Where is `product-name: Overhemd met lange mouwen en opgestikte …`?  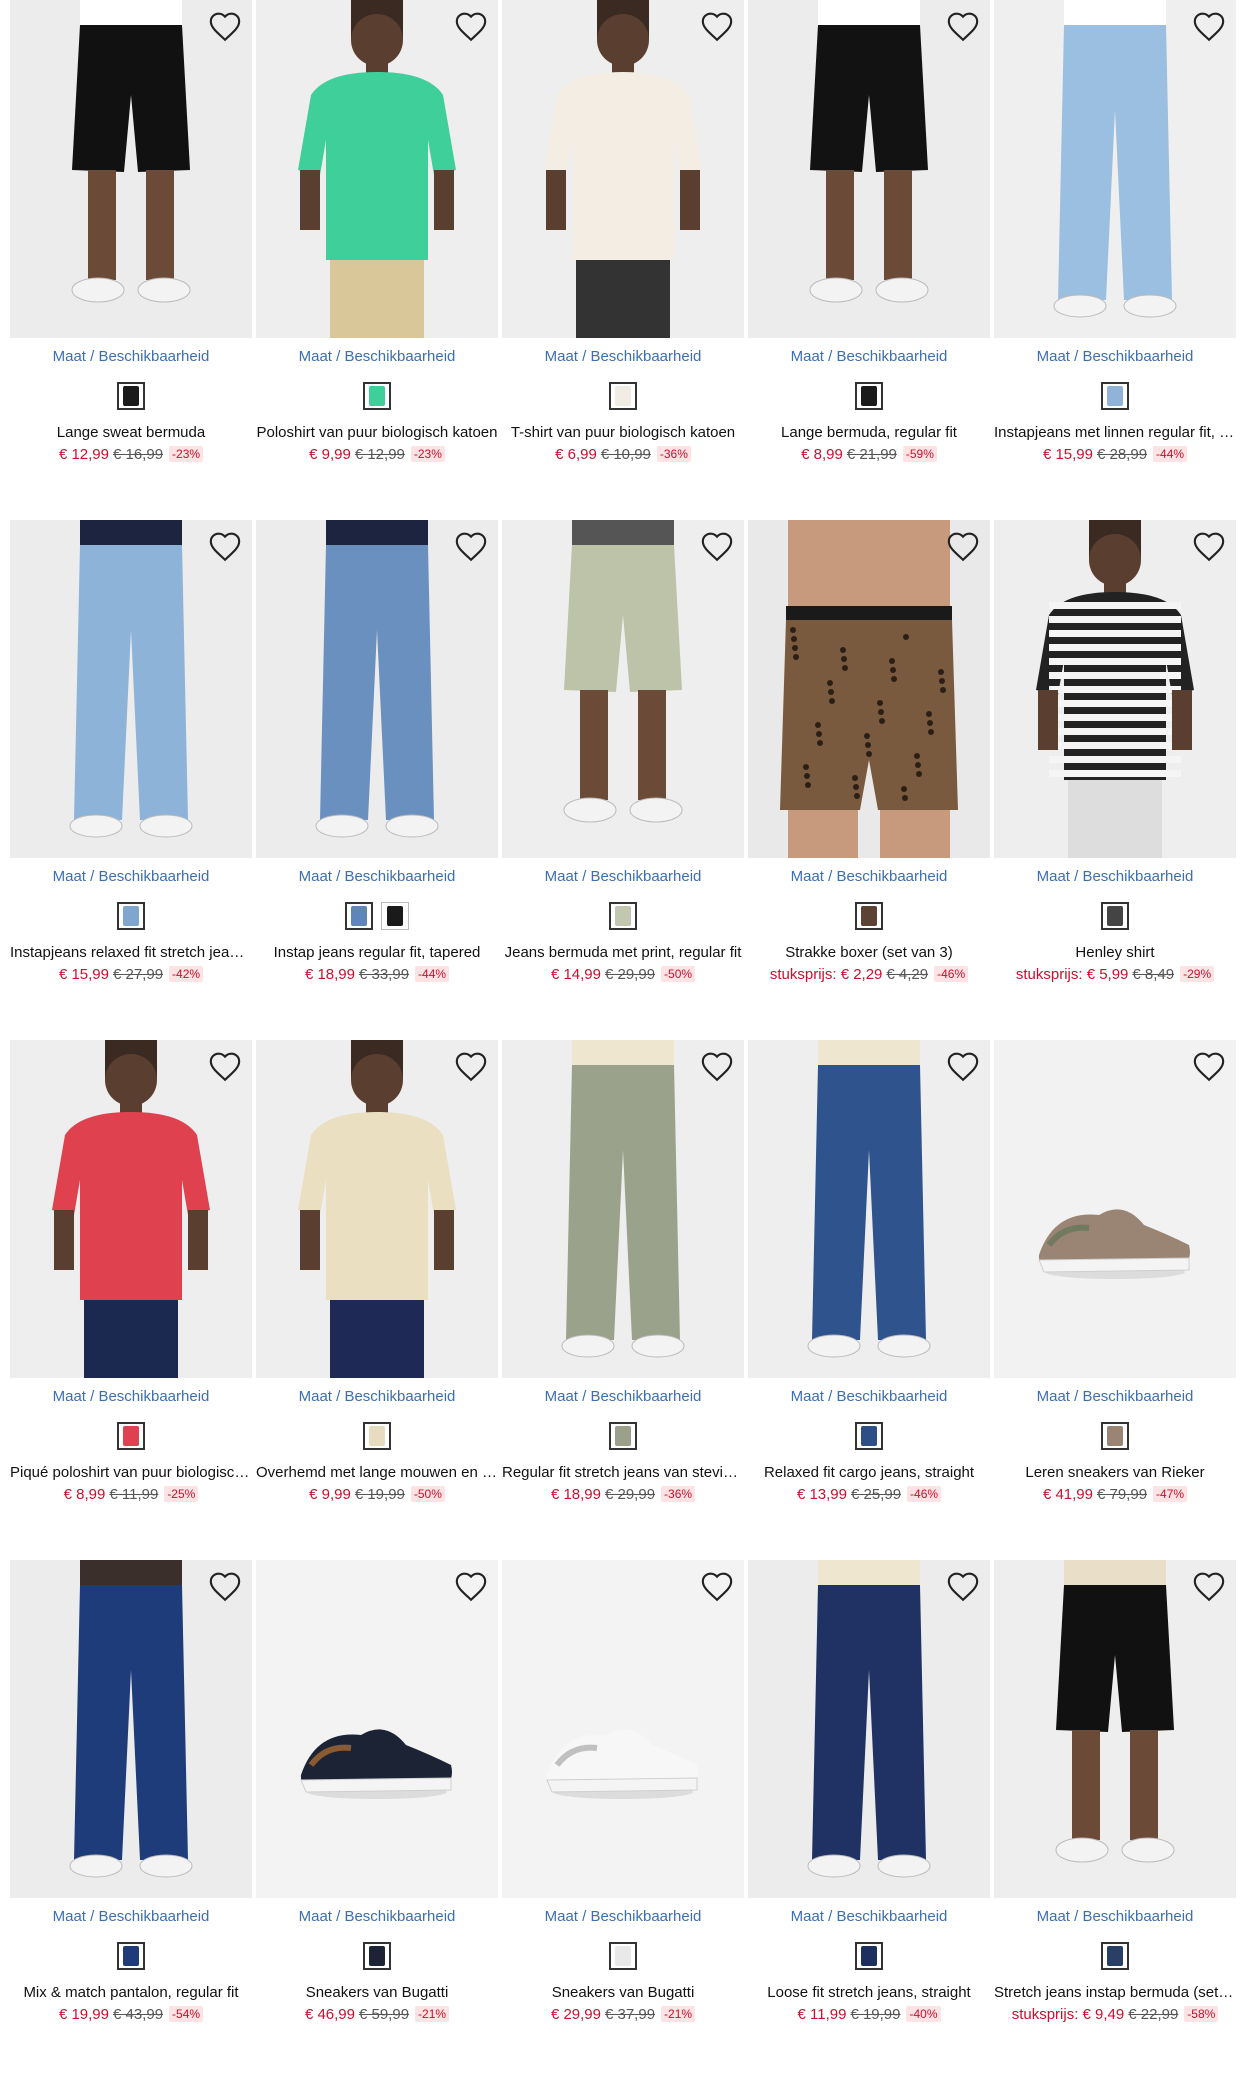 product-name: Overhemd met lange mouwen en opgestikte … is located at coordinates (377, 1472).